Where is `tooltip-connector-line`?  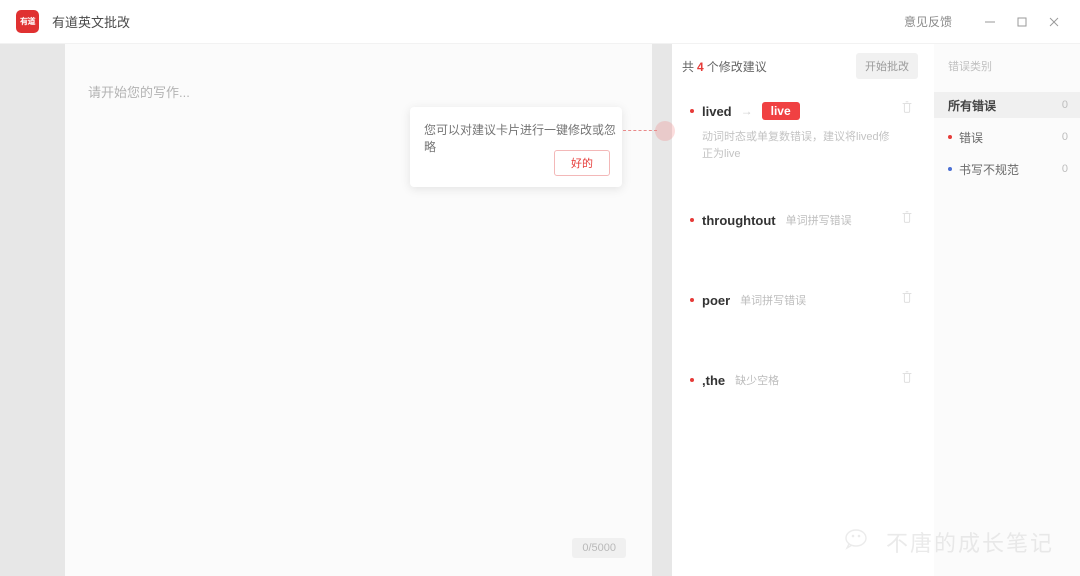
tooltip-connector-line is located at coordinates (640, 130).